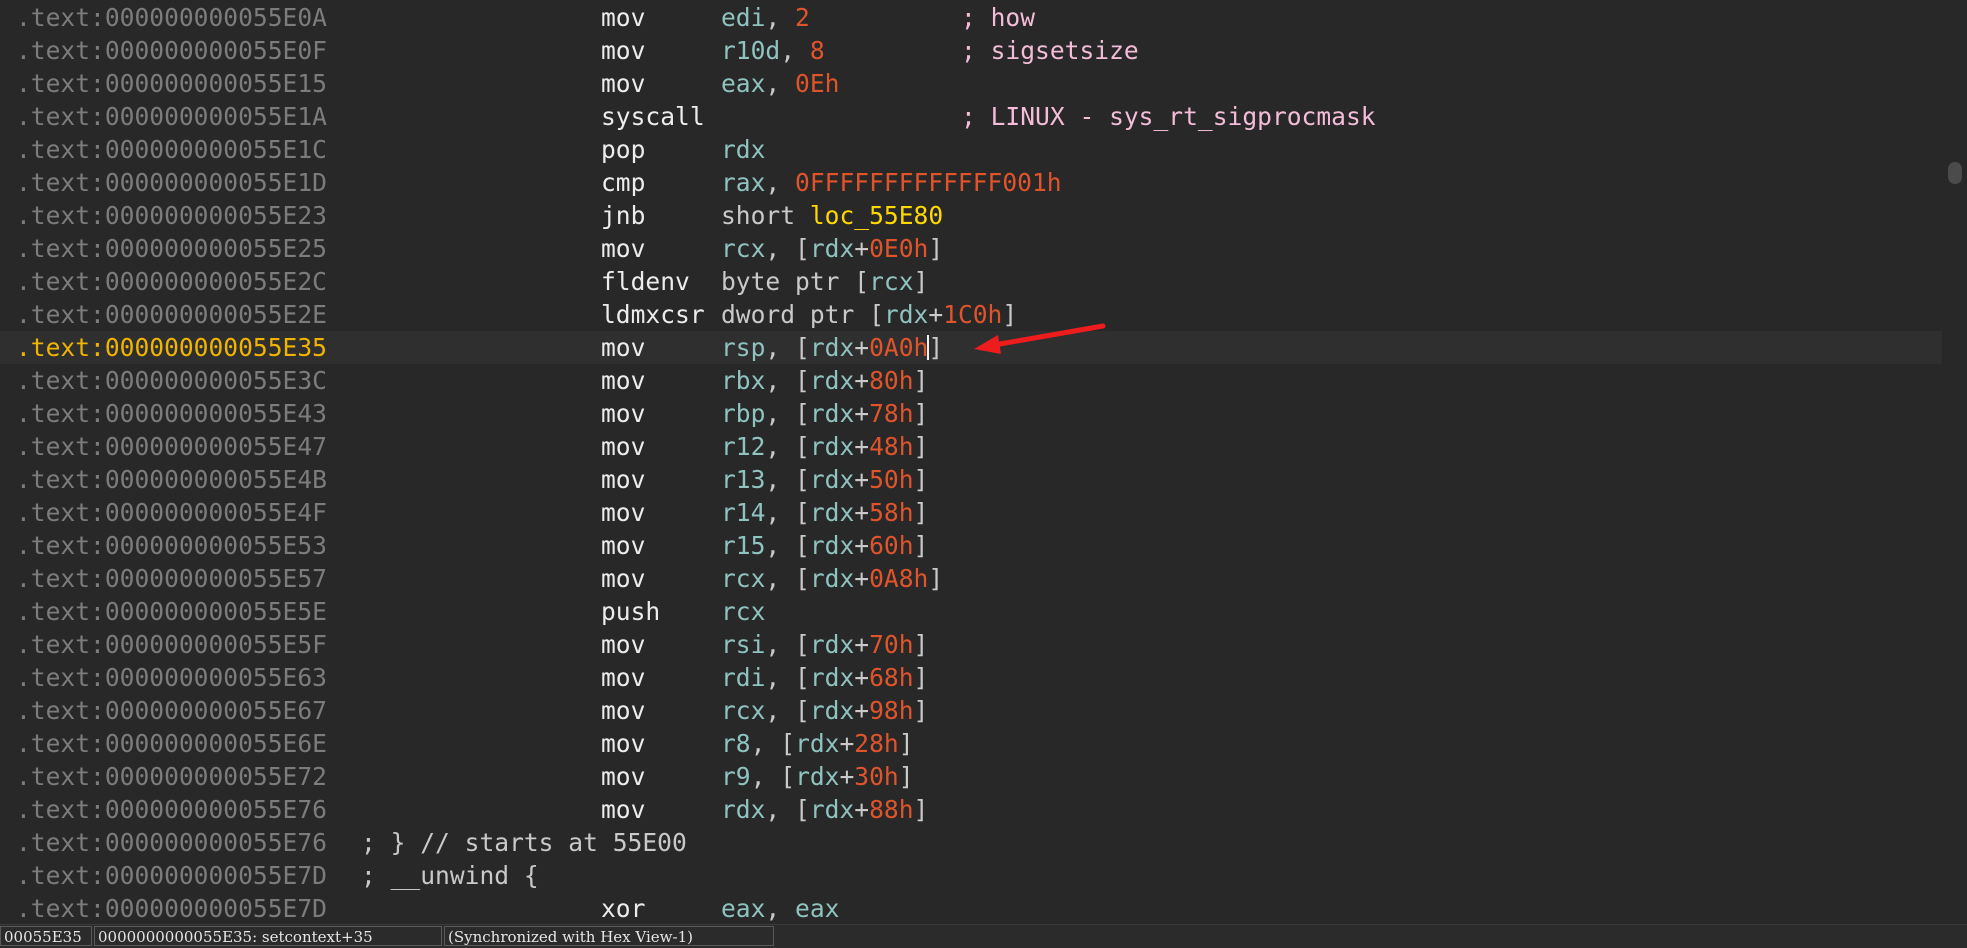 The image size is (1967, 948). Describe the element at coordinates (971, 578) in the screenshot. I see `listing-line: .text:000000000055E57 mov rcx, [rdx+0A8h]` at that location.